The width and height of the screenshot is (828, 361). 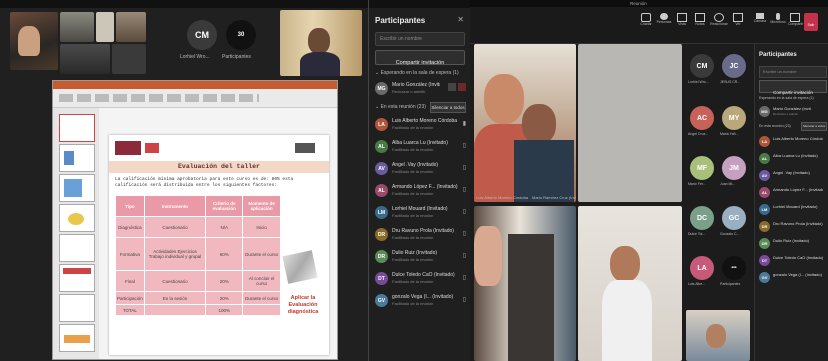 I want to click on toolbar-label: Cámara, so click(x=760, y=21).